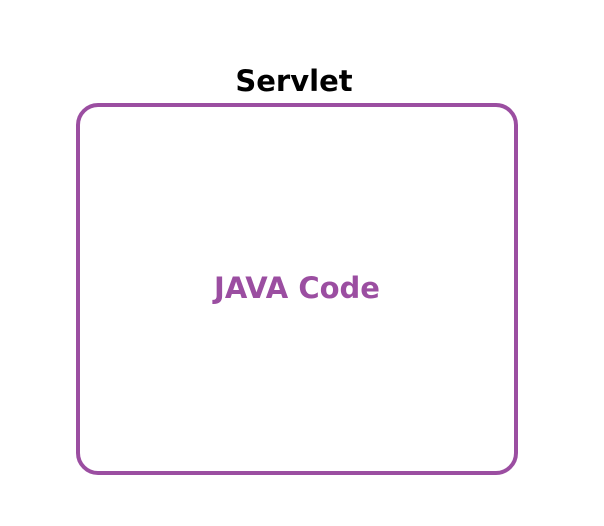  I want to click on diagram-title: Servlet, so click(294, 81).